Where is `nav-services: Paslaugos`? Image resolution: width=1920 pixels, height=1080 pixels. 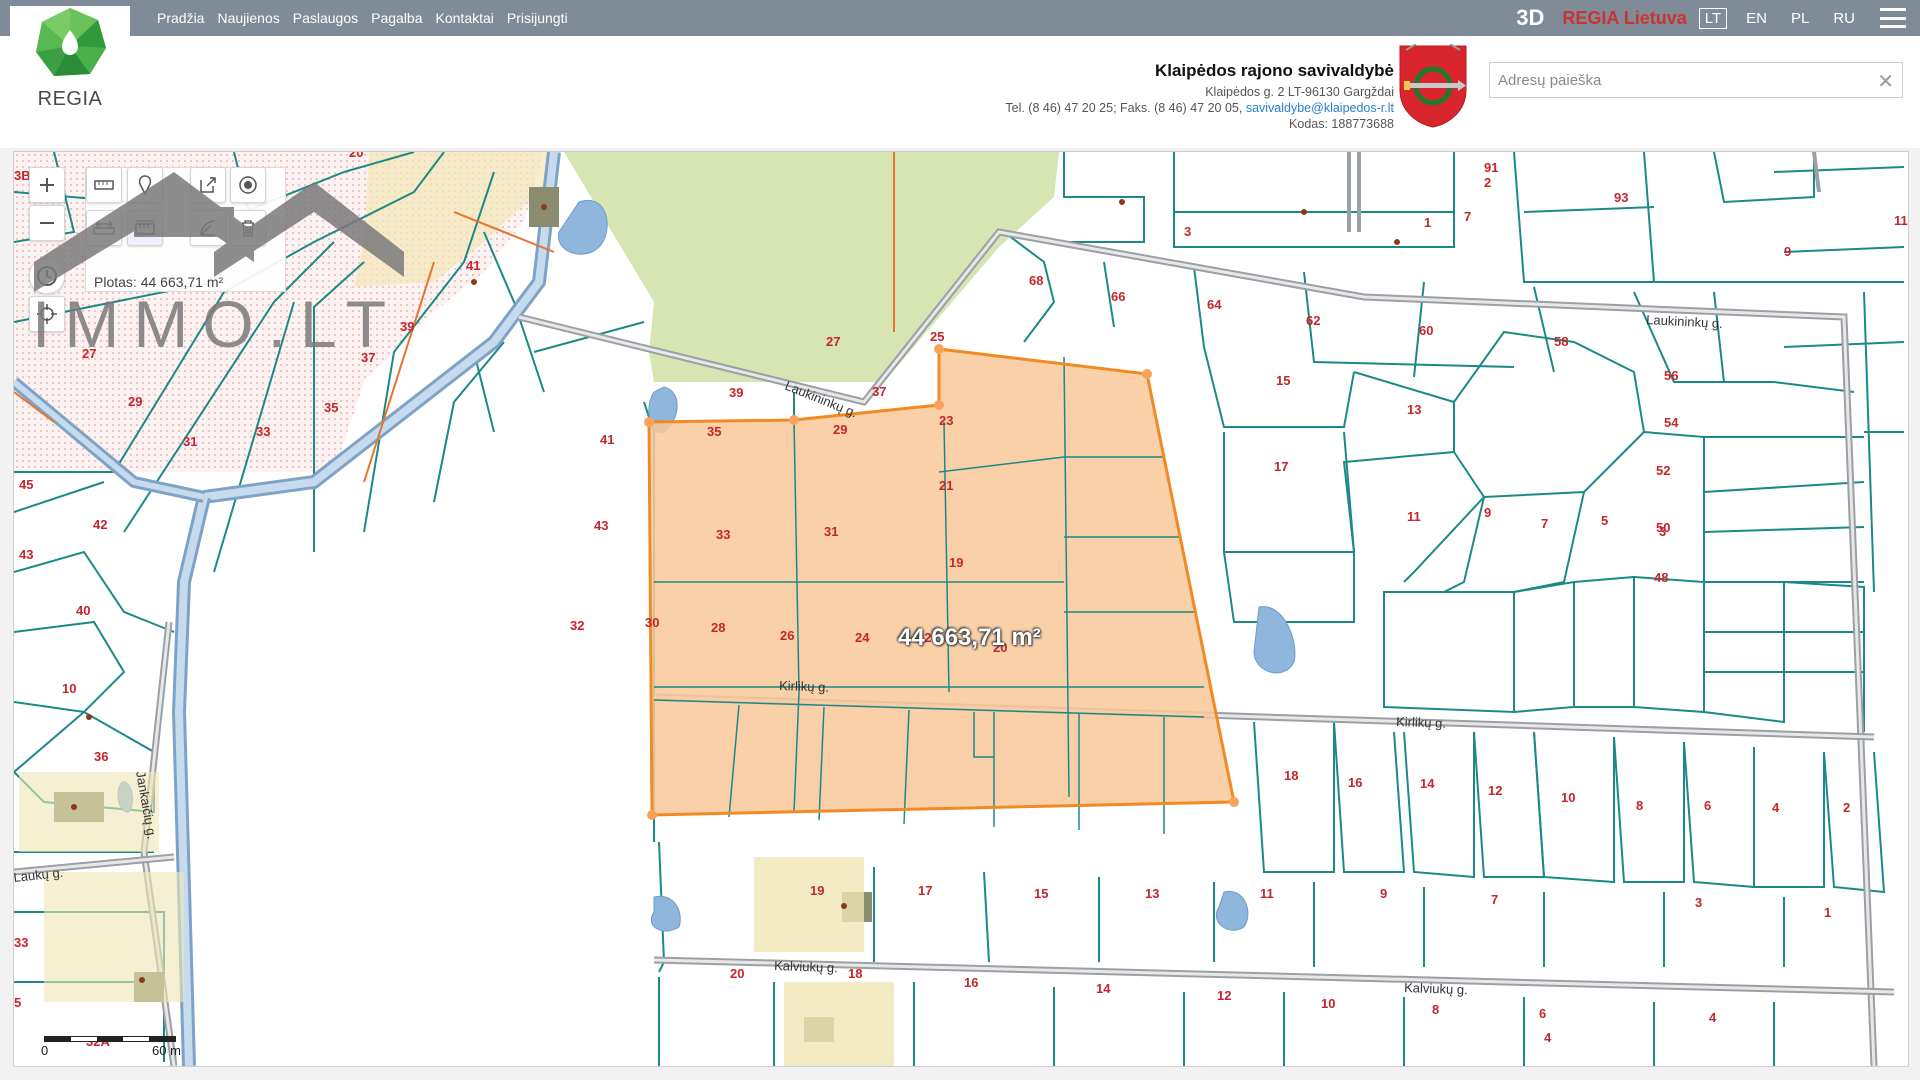
nav-services: Paslaugos is located at coordinates (325, 18).